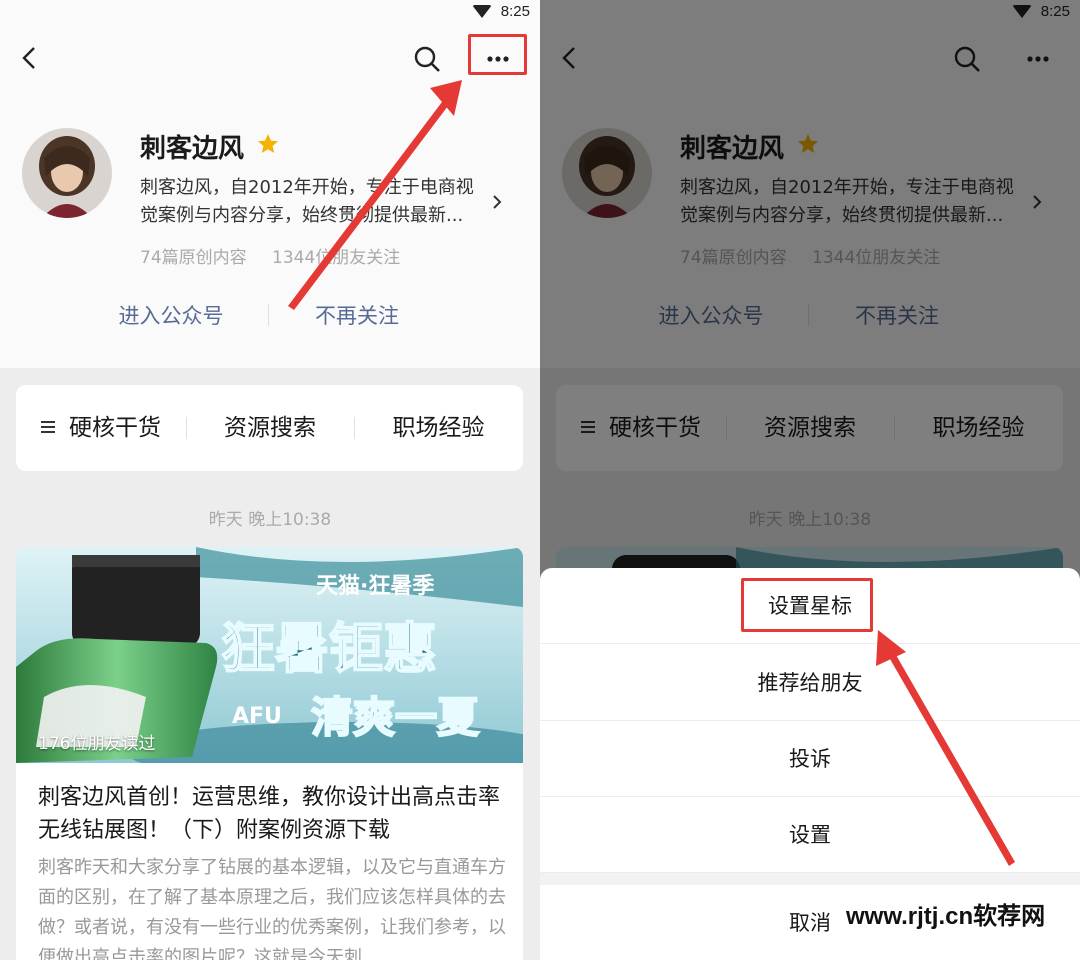 The width and height of the screenshot is (1080, 960). What do you see at coordinates (329, 648) in the screenshot?
I see `cover-main-text: 狂暑钜惠` at bounding box center [329, 648].